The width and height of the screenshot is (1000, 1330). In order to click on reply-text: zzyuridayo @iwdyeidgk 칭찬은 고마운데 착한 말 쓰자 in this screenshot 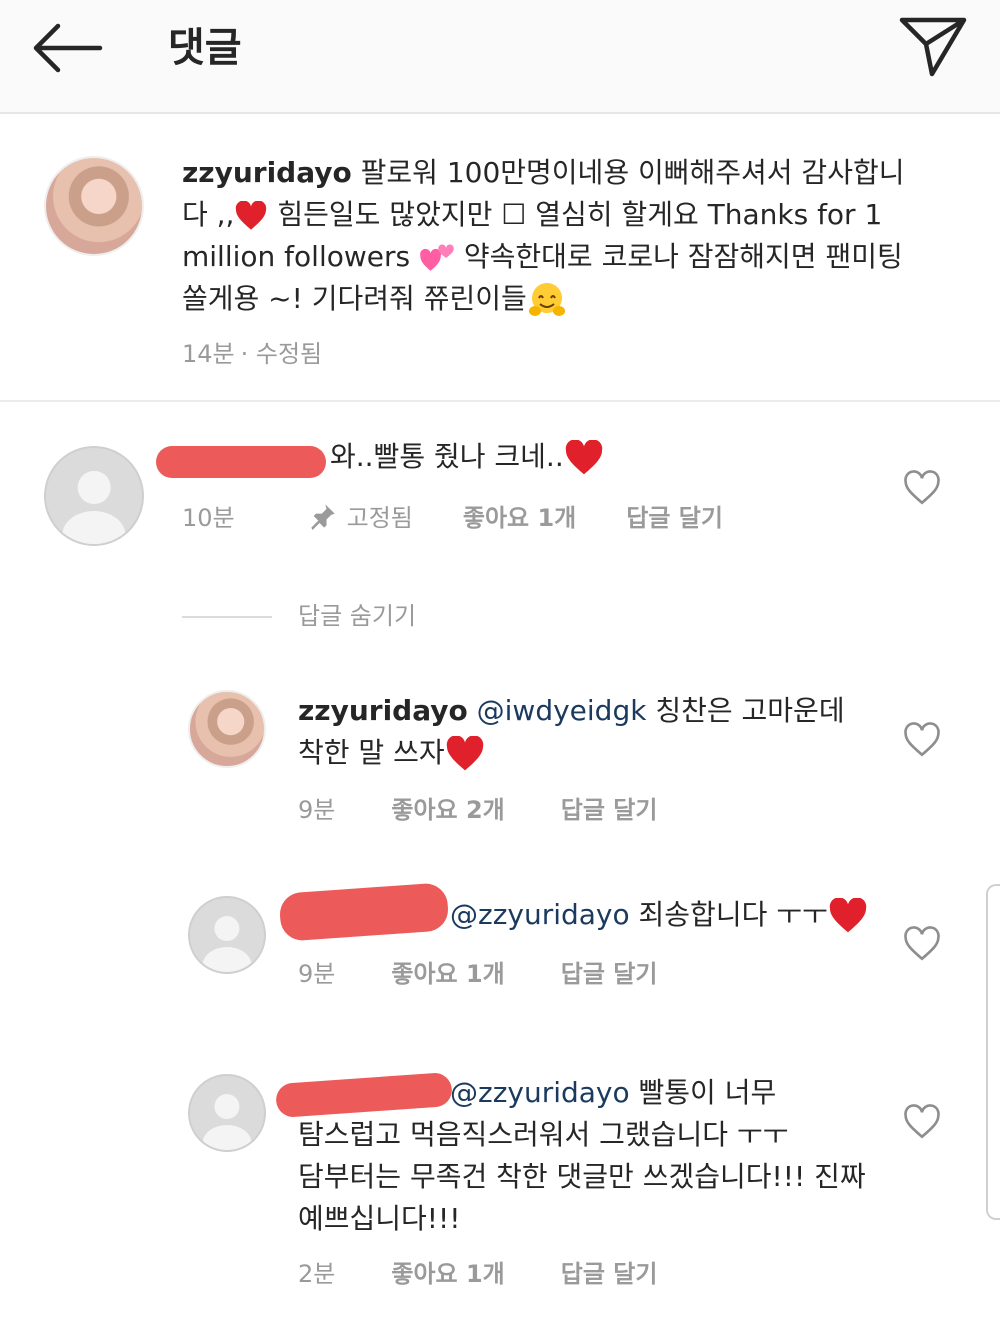, I will do `click(598, 732)`.